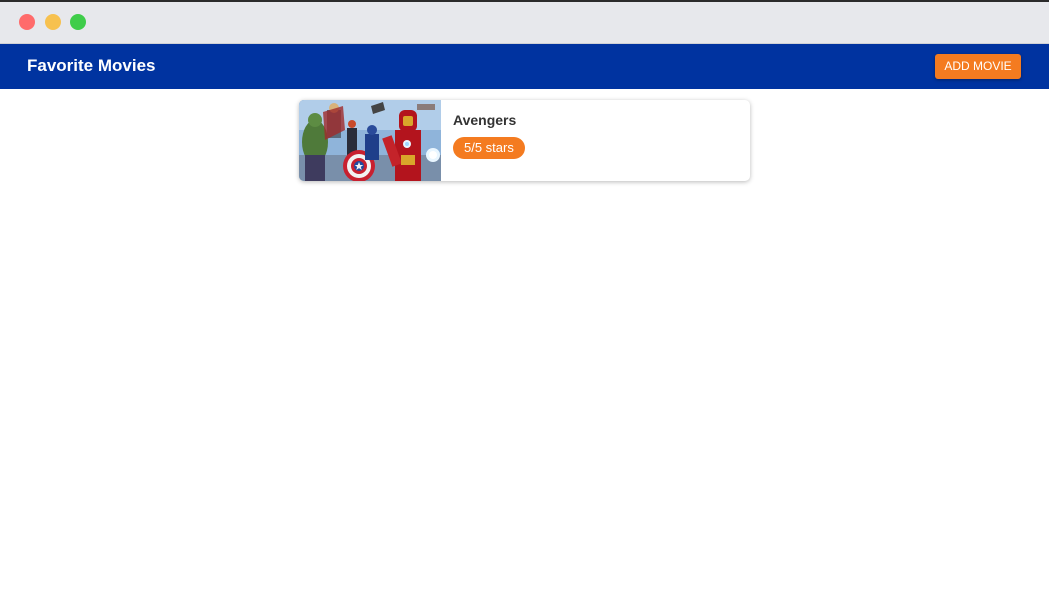 The image size is (1049, 599). I want to click on movie-card: Avengers 5/5 stars, so click(524, 140).